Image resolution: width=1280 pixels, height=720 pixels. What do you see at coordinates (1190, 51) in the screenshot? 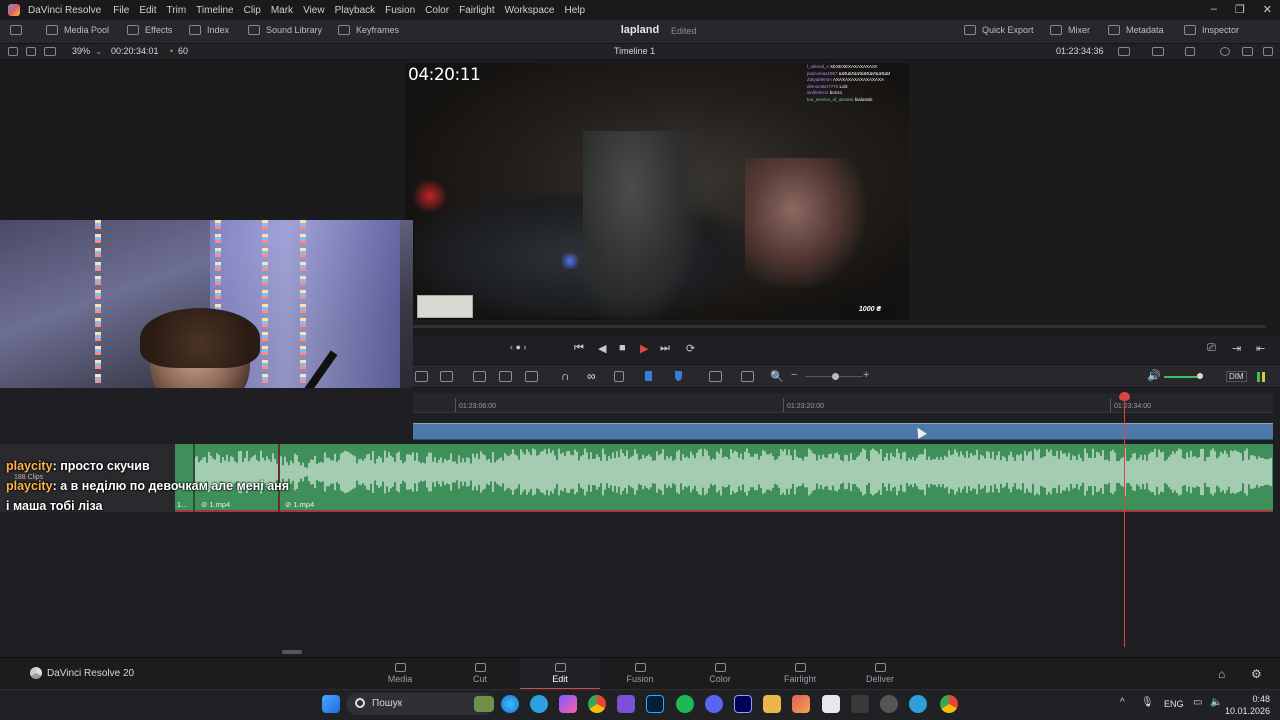
I see `transform-icon` at bounding box center [1190, 51].